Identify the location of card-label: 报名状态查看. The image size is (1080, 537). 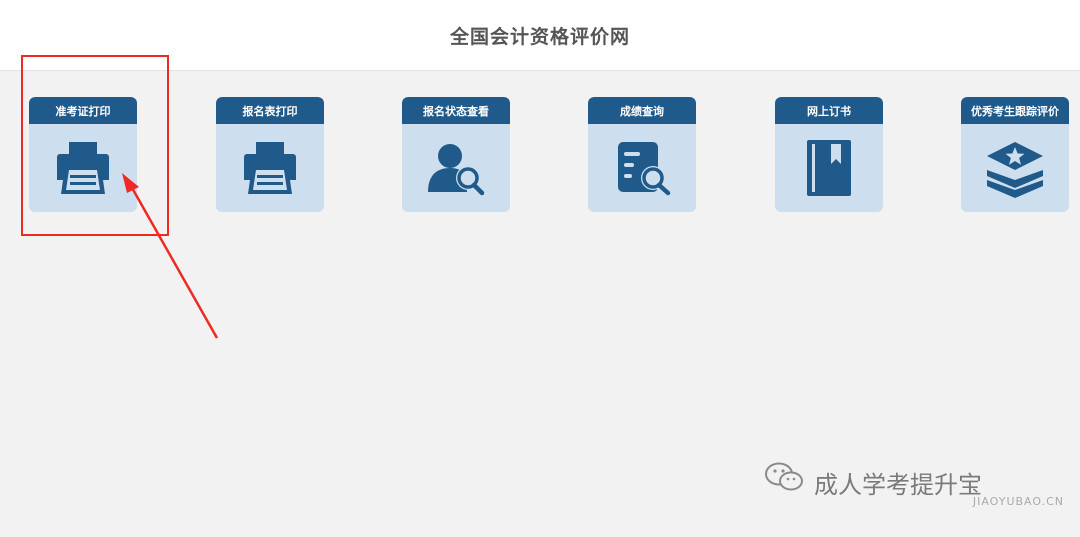
(456, 110).